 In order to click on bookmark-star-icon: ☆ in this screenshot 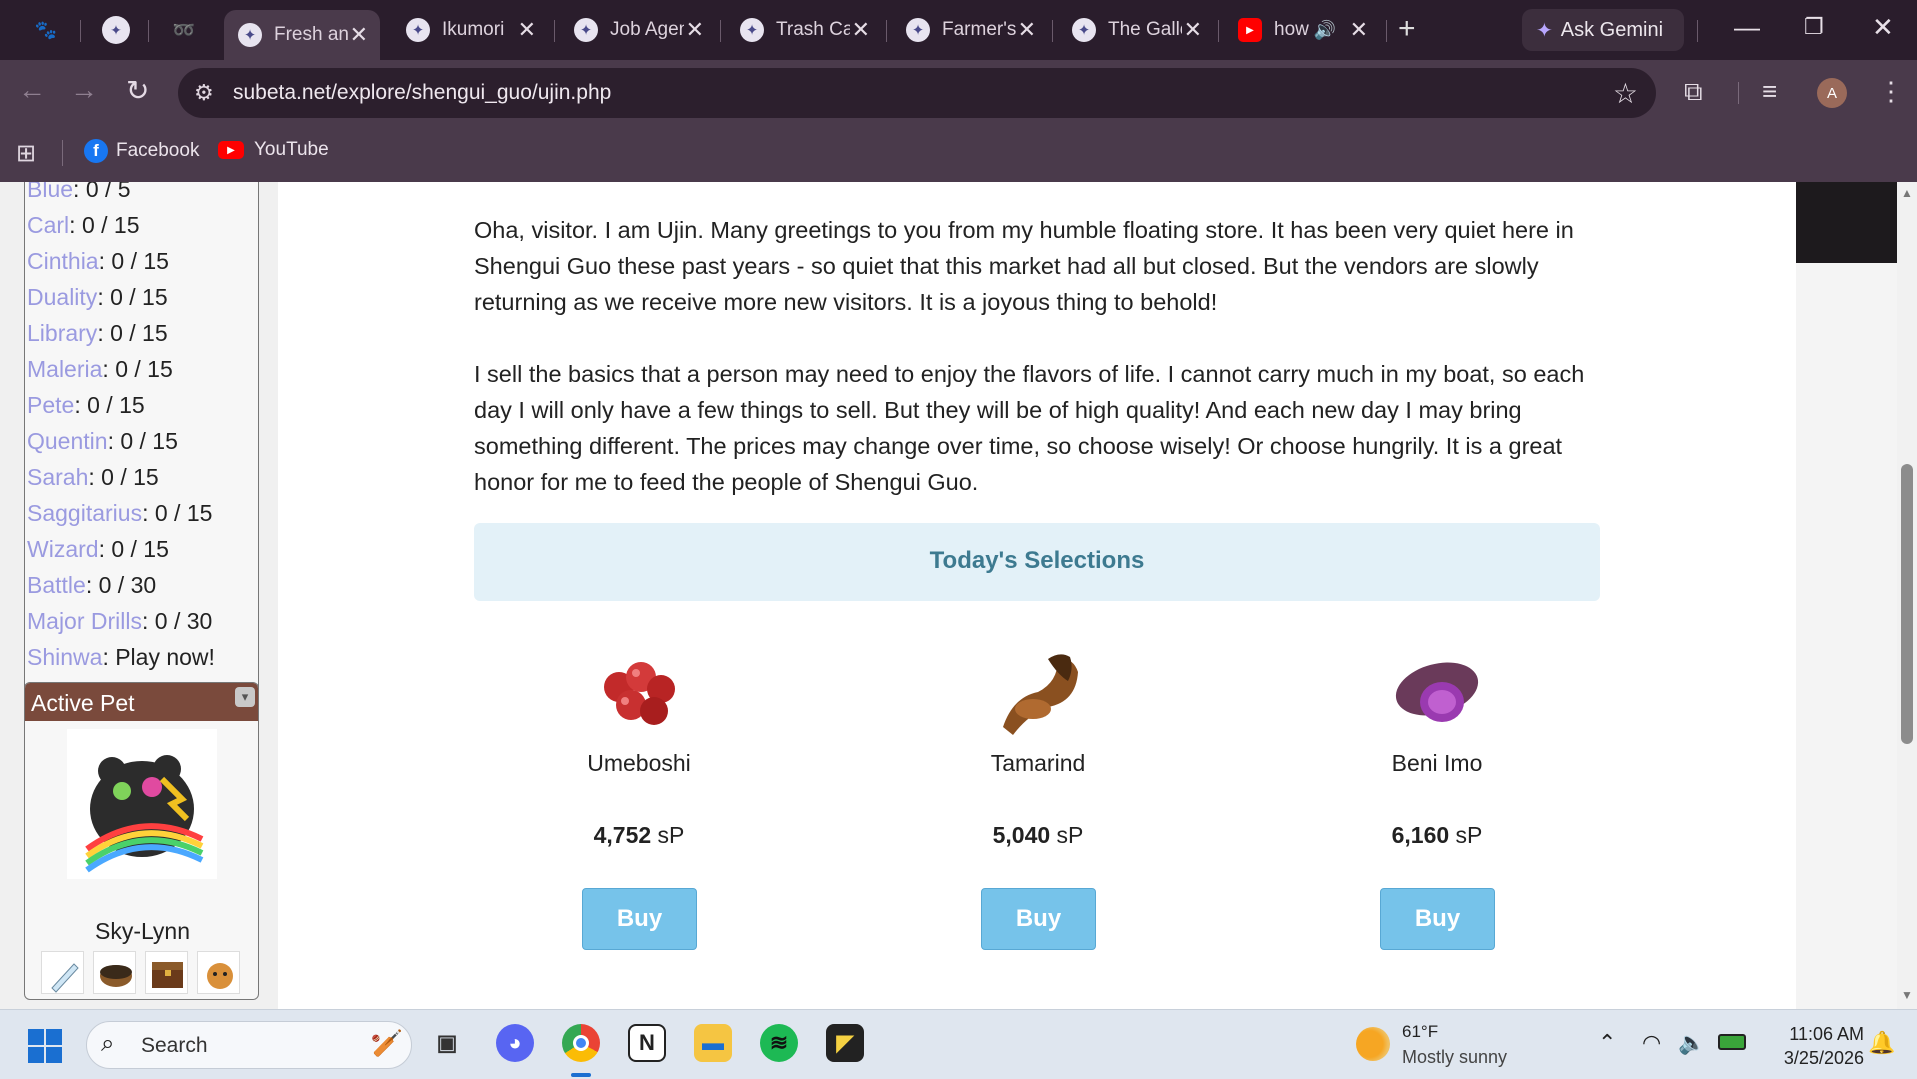, I will do `click(1625, 93)`.